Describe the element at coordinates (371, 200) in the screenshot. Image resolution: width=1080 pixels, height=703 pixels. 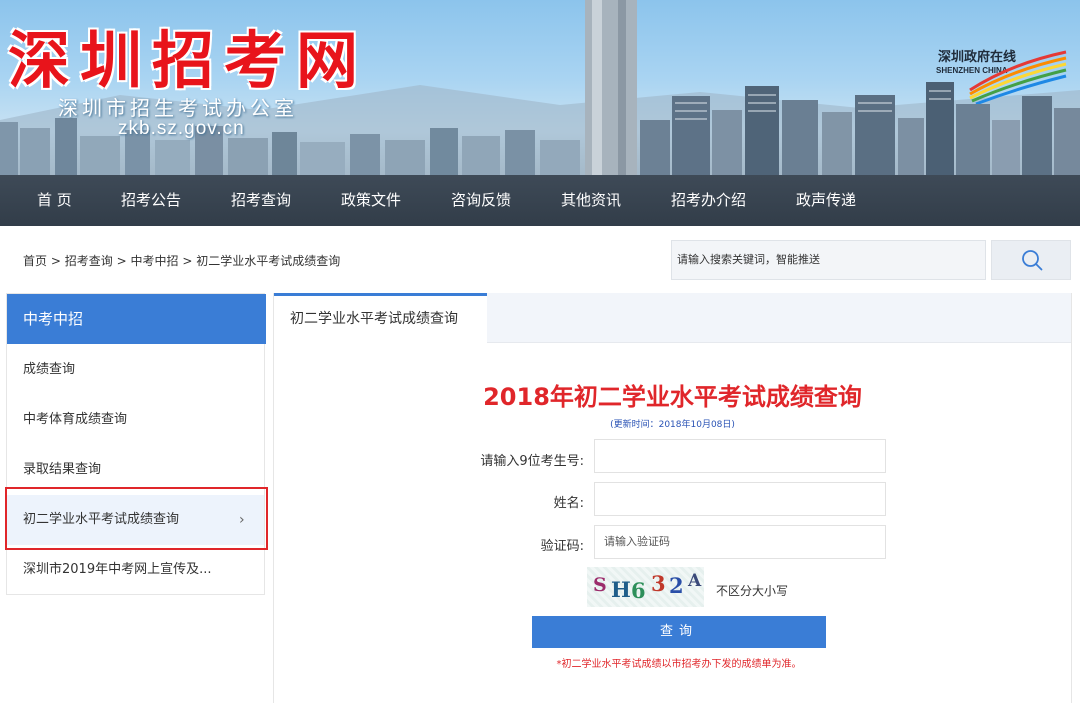
I see `nav-item-policy-docs: 政策文件` at that location.